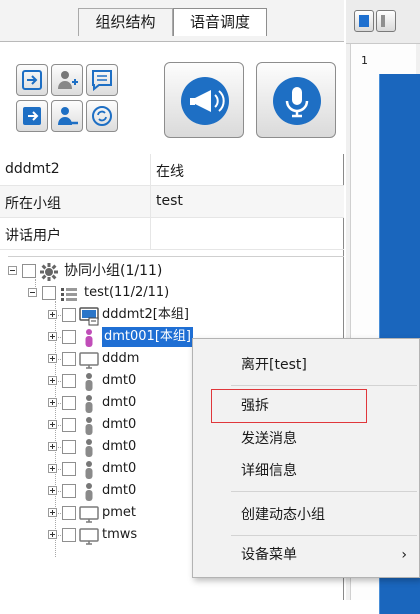 Image resolution: width=420 pixels, height=614 pixels. Describe the element at coordinates (178, 294) in the screenshot. I see `tree-group-row: test(11/2/11)` at that location.